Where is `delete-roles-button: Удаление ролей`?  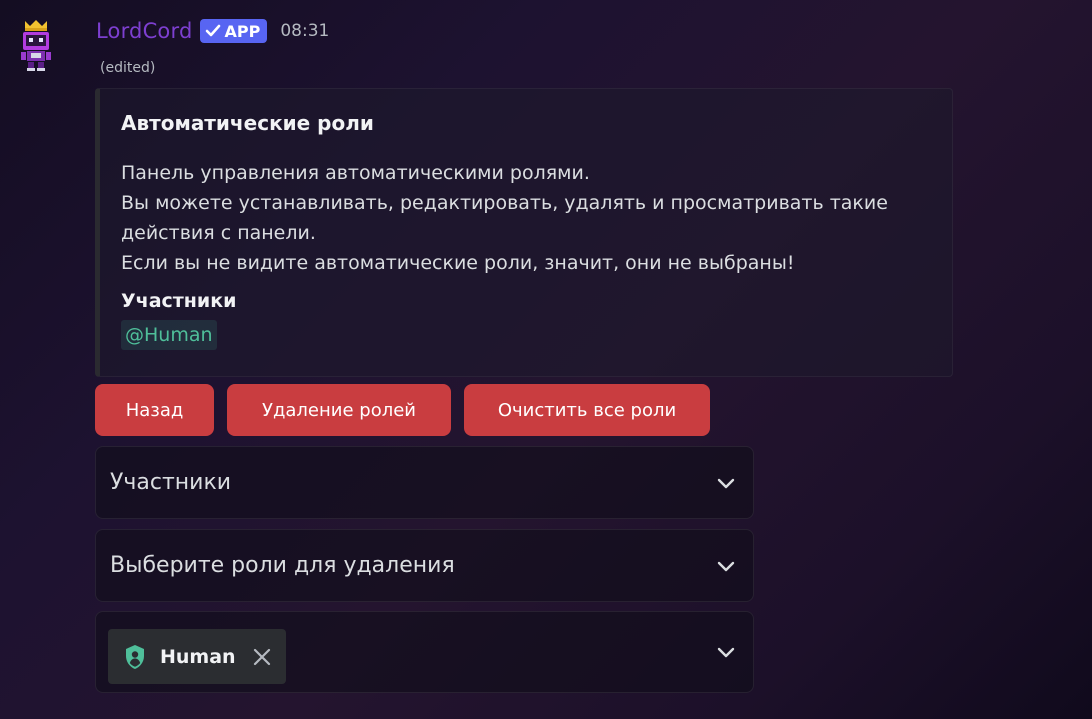
delete-roles-button: Удаление ролей is located at coordinates (339, 410).